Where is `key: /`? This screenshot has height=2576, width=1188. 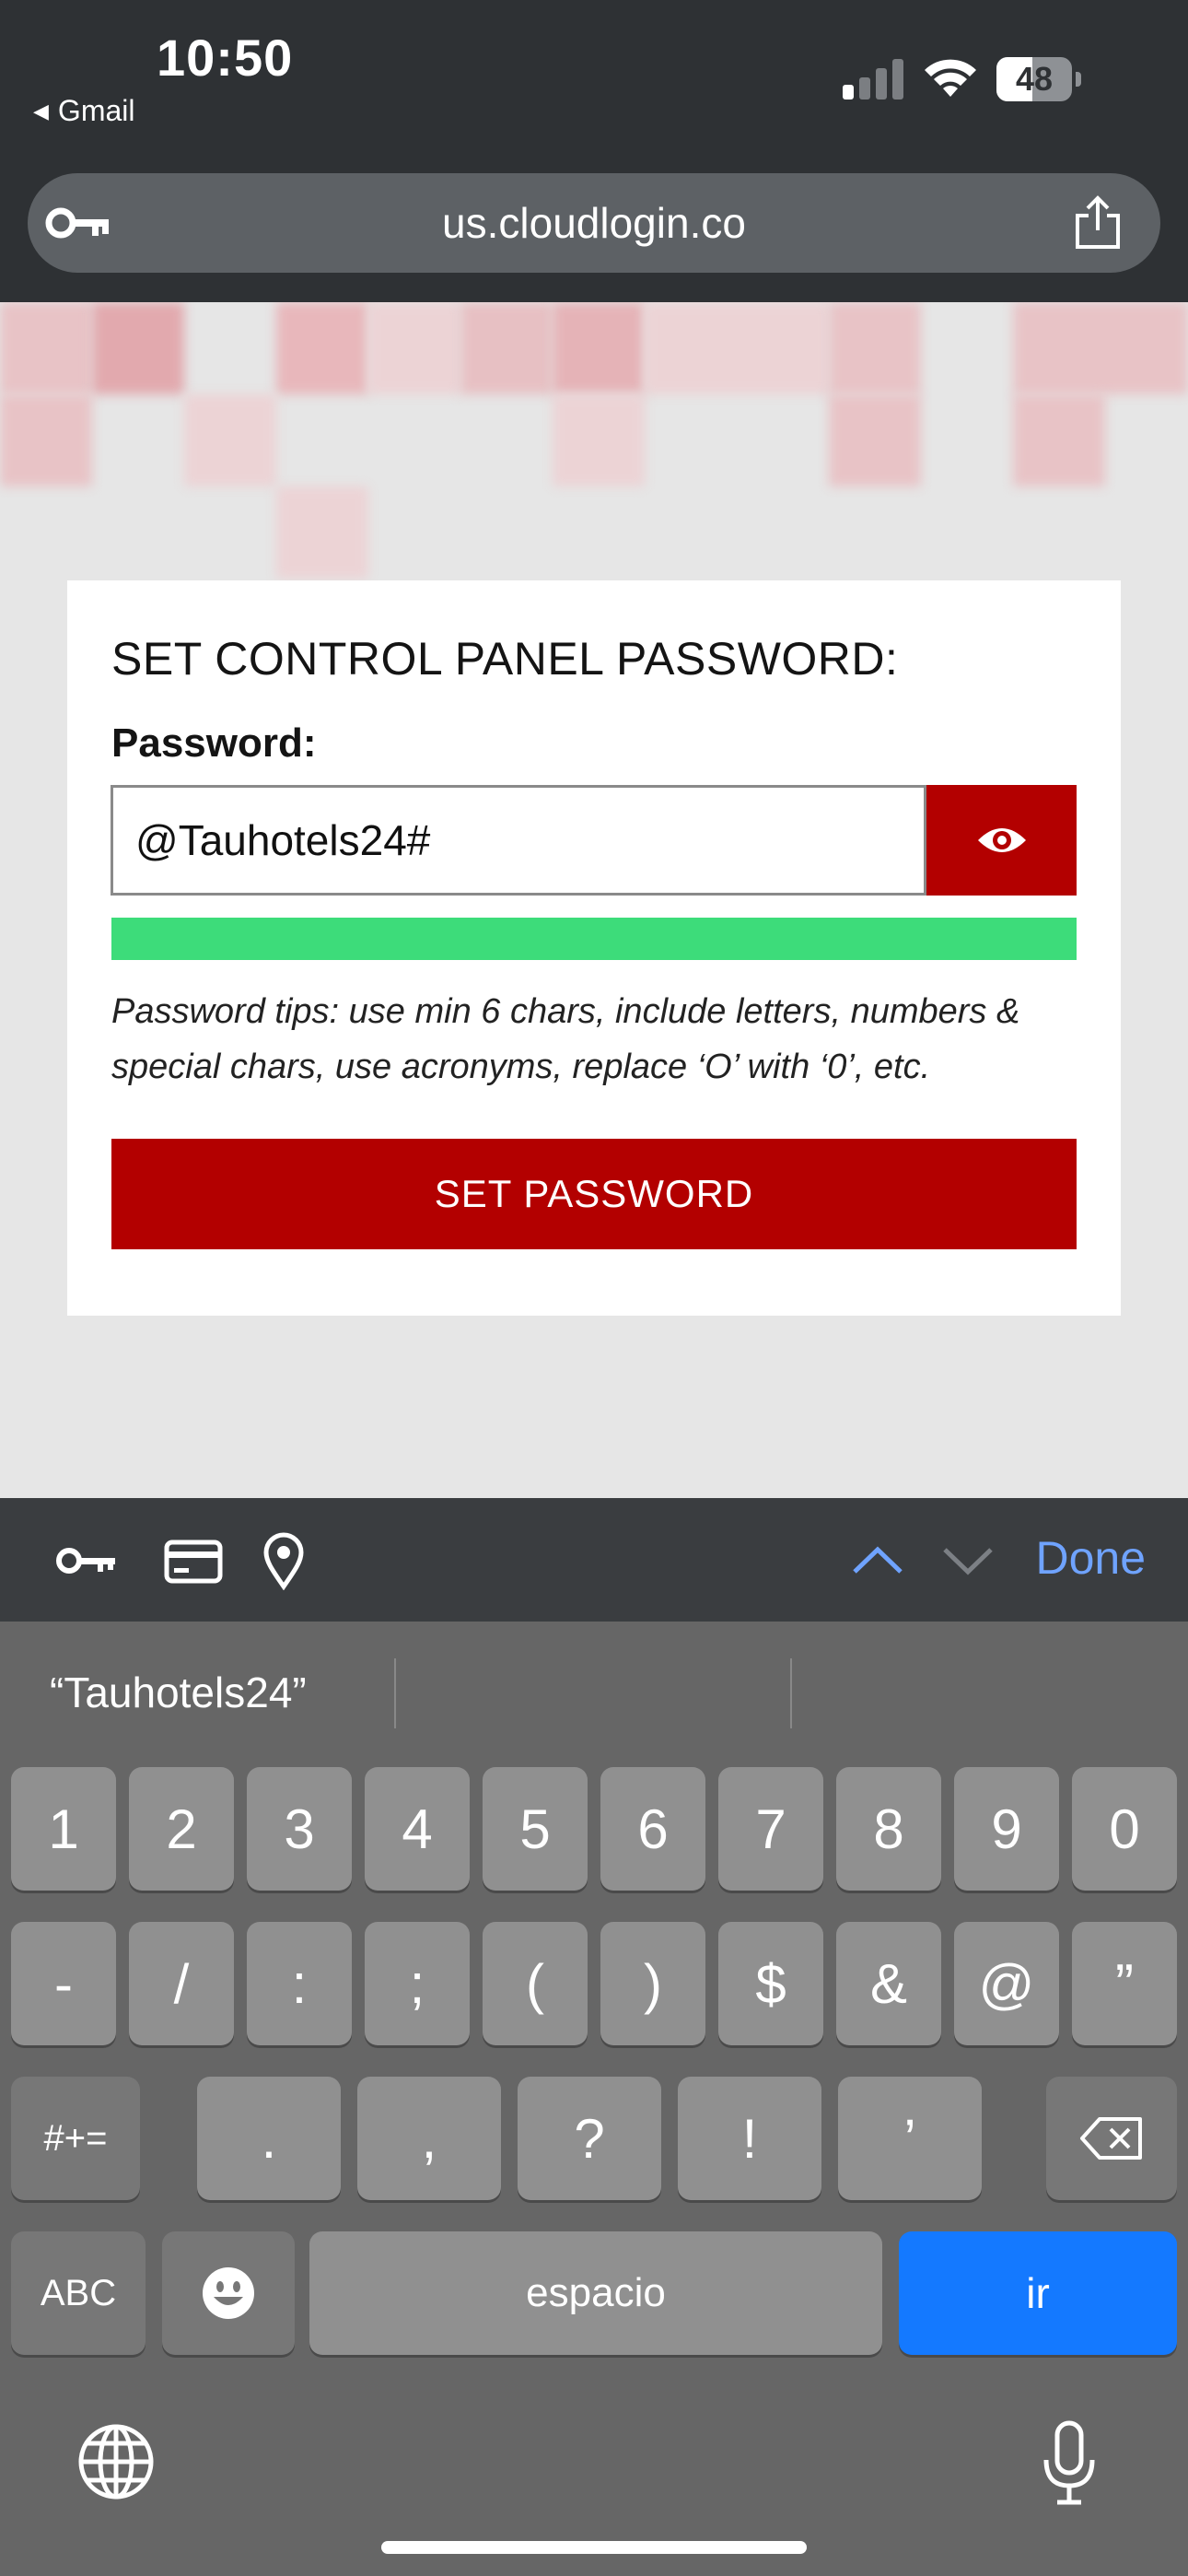 key: / is located at coordinates (181, 1983).